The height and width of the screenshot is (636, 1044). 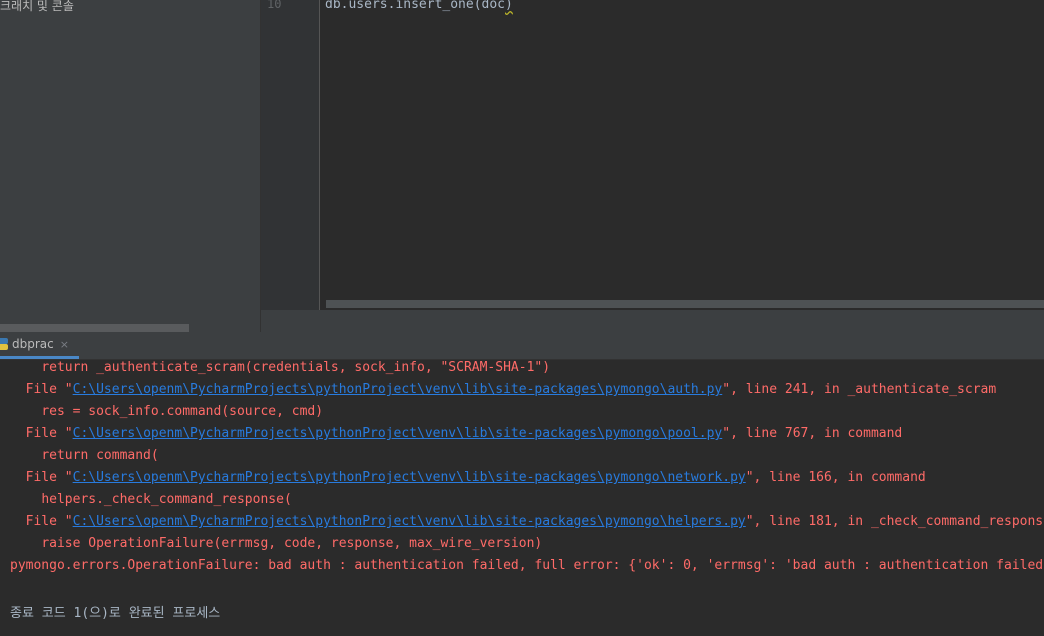 What do you see at coordinates (94, 328) in the screenshot?
I see `sidebar-horizontal-scrollbar` at bounding box center [94, 328].